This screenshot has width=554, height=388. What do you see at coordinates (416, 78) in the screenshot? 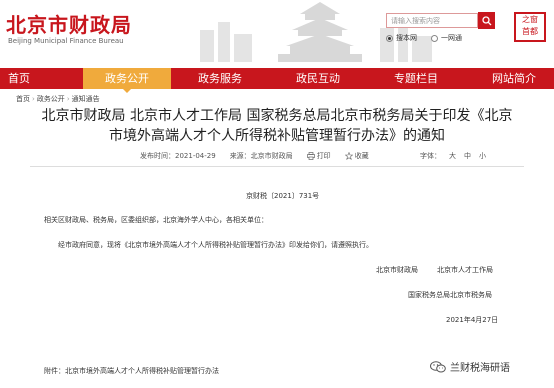
I see `nav-special-topics: 专题栏目` at bounding box center [416, 78].